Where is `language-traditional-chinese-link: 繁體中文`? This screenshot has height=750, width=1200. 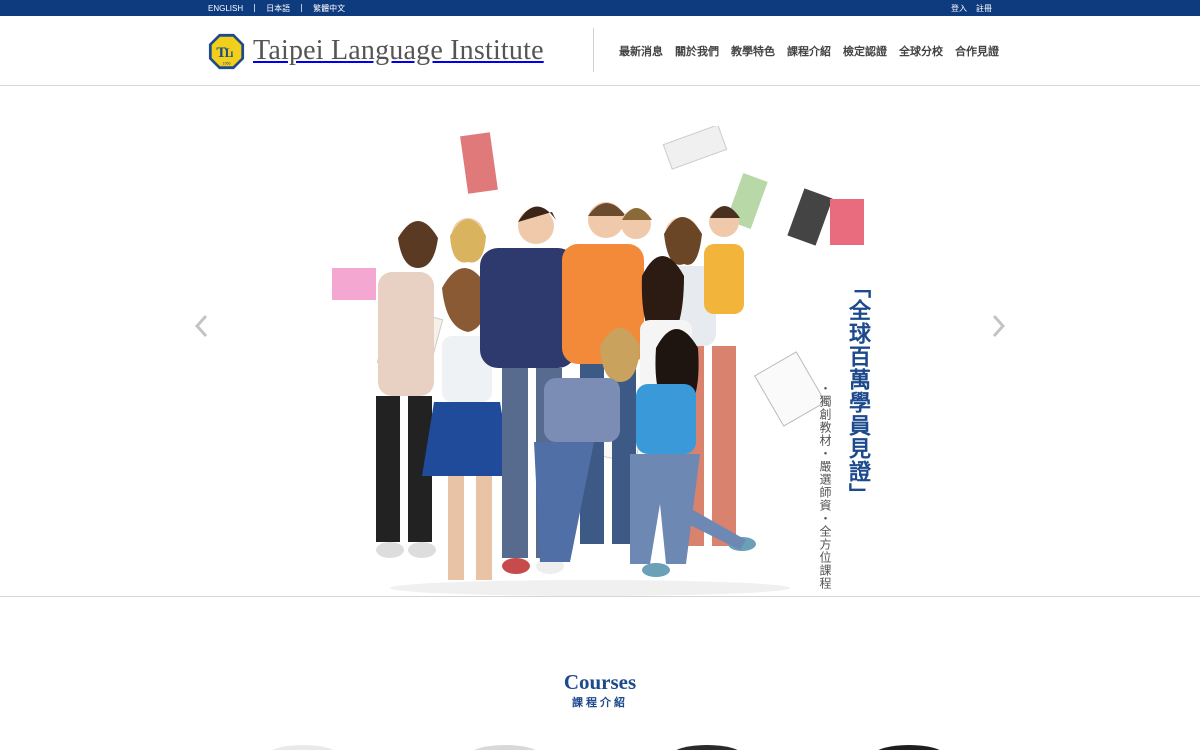
language-traditional-chinese-link: 繁體中文 is located at coordinates (329, 8).